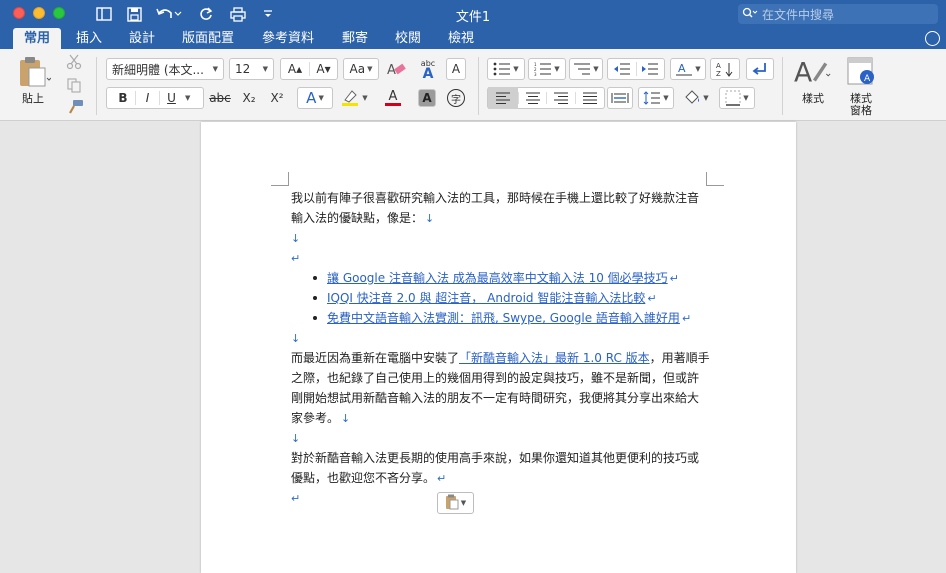  I want to click on character-border-button: A, so click(456, 69).